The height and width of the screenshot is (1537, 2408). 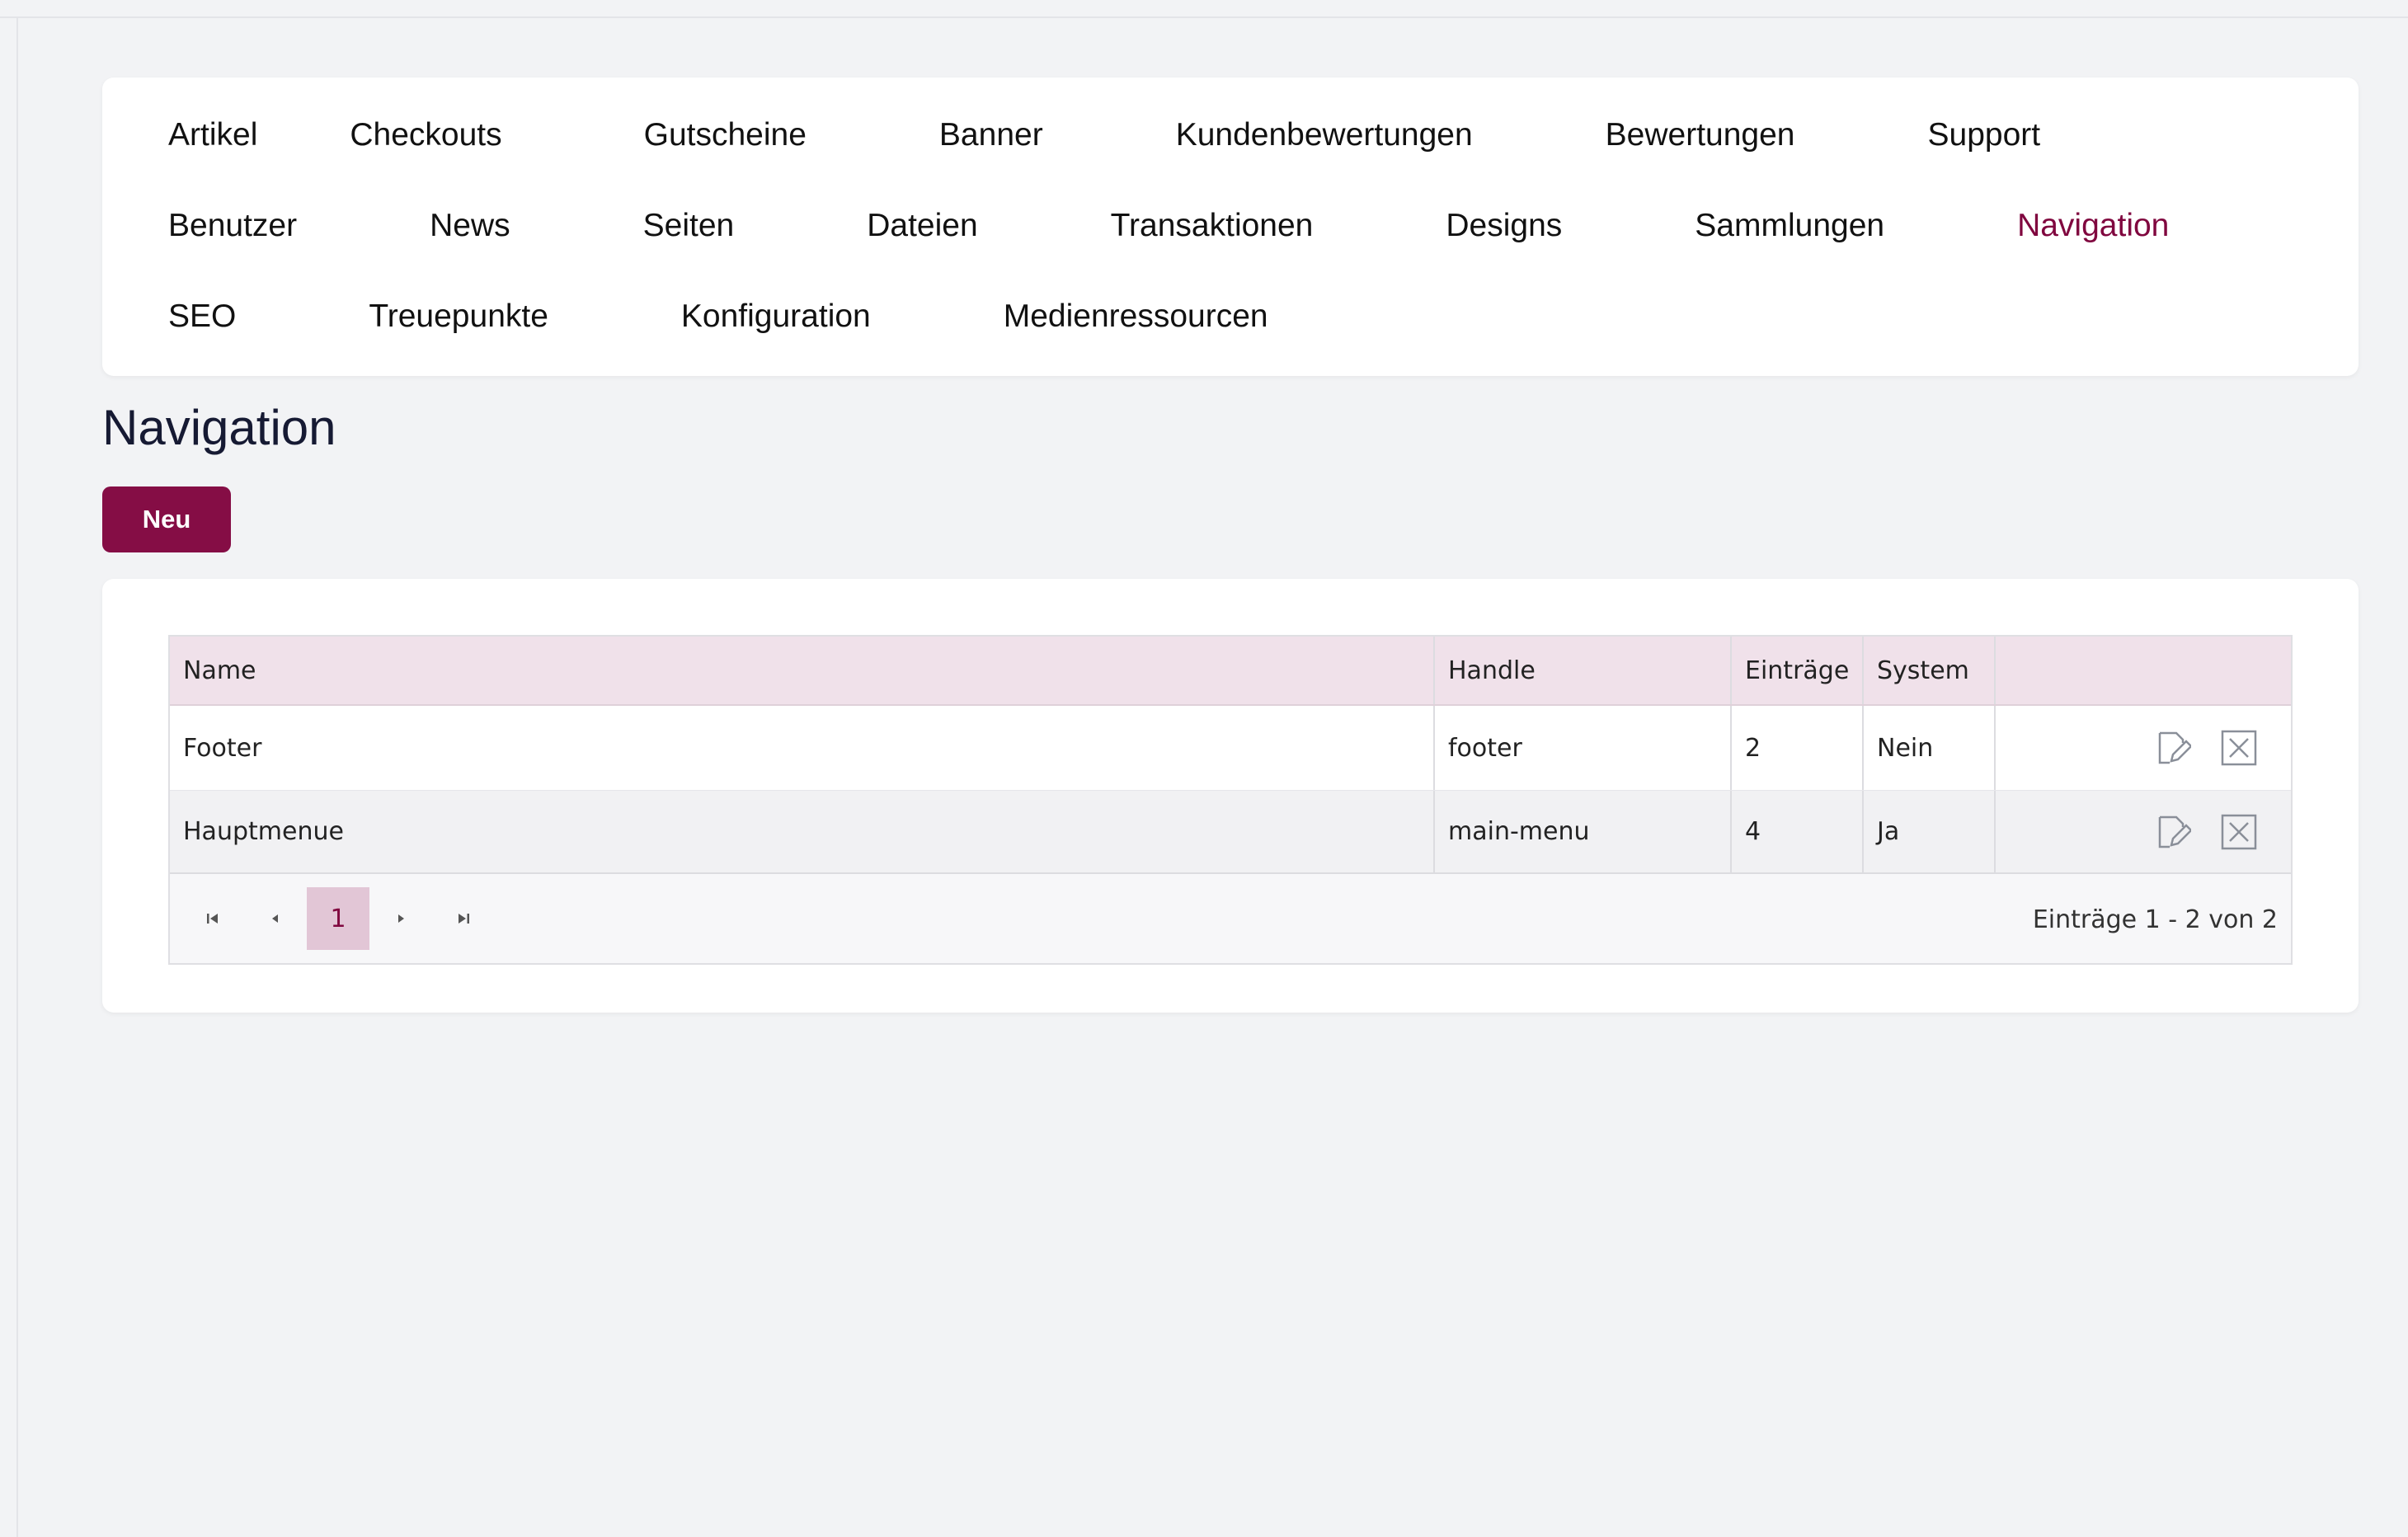 What do you see at coordinates (470, 226) in the screenshot?
I see `nav-item-news: News` at bounding box center [470, 226].